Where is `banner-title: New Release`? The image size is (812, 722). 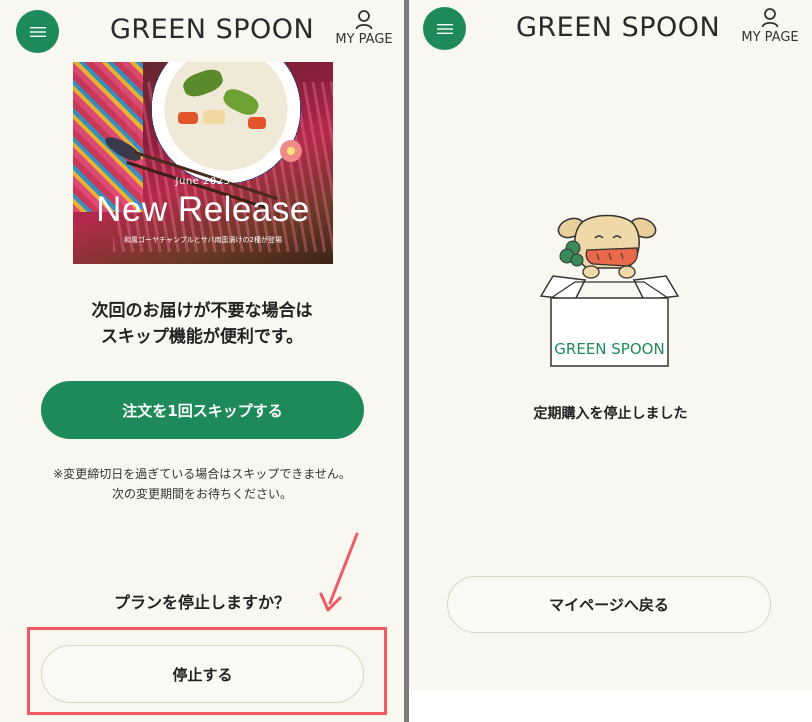 banner-title: New Release is located at coordinates (203, 209).